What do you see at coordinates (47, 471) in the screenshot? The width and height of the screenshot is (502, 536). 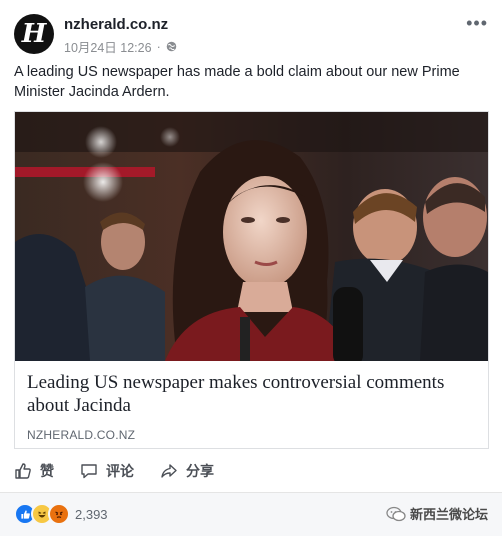 I see `like-label: 赞` at bounding box center [47, 471].